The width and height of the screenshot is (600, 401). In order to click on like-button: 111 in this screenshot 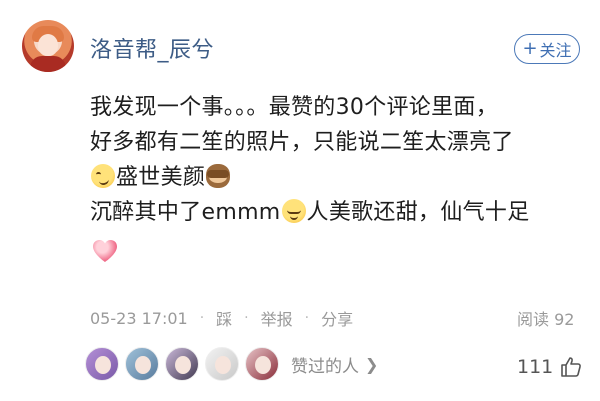, I will do `click(550, 367)`.